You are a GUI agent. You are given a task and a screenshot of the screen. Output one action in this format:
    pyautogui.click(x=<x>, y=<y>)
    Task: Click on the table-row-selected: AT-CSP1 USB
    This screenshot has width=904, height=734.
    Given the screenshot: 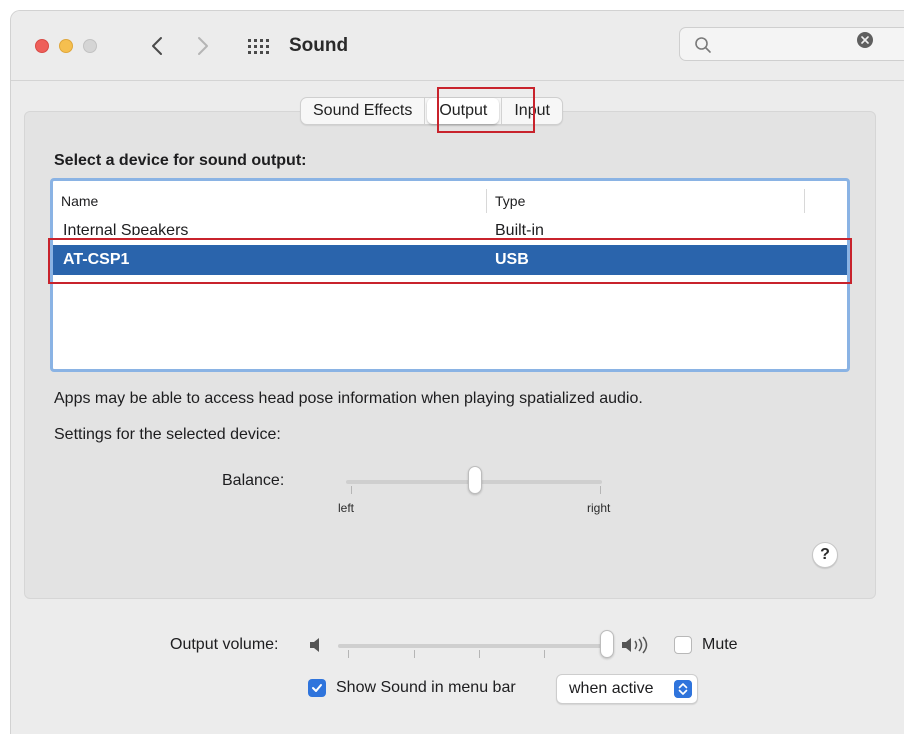 What is the action you would take?
    pyautogui.click(x=450, y=260)
    